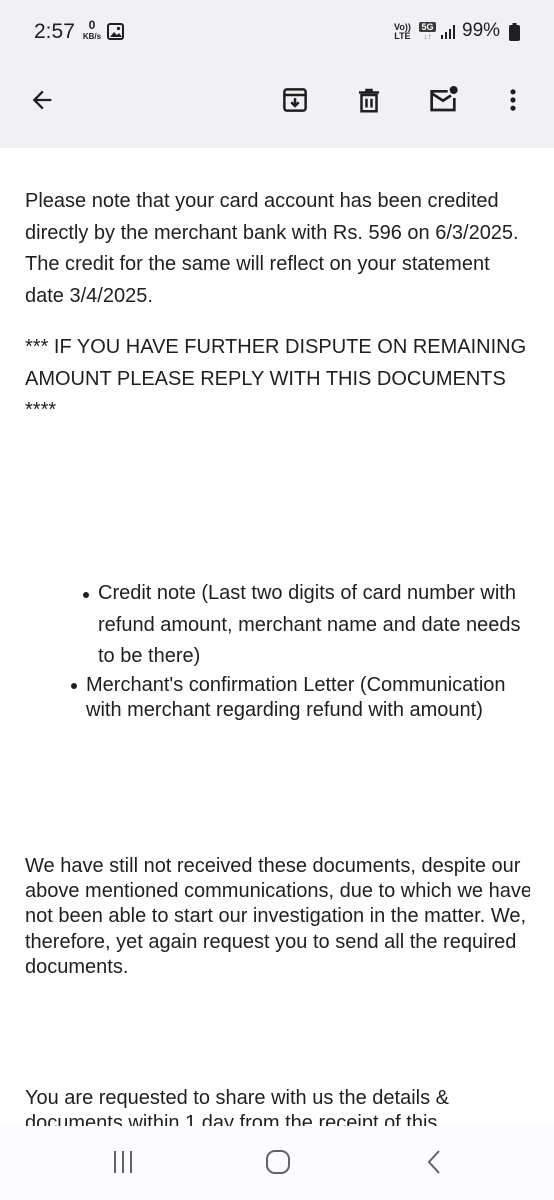  What do you see at coordinates (448, 34) in the screenshot?
I see `signal-icon` at bounding box center [448, 34].